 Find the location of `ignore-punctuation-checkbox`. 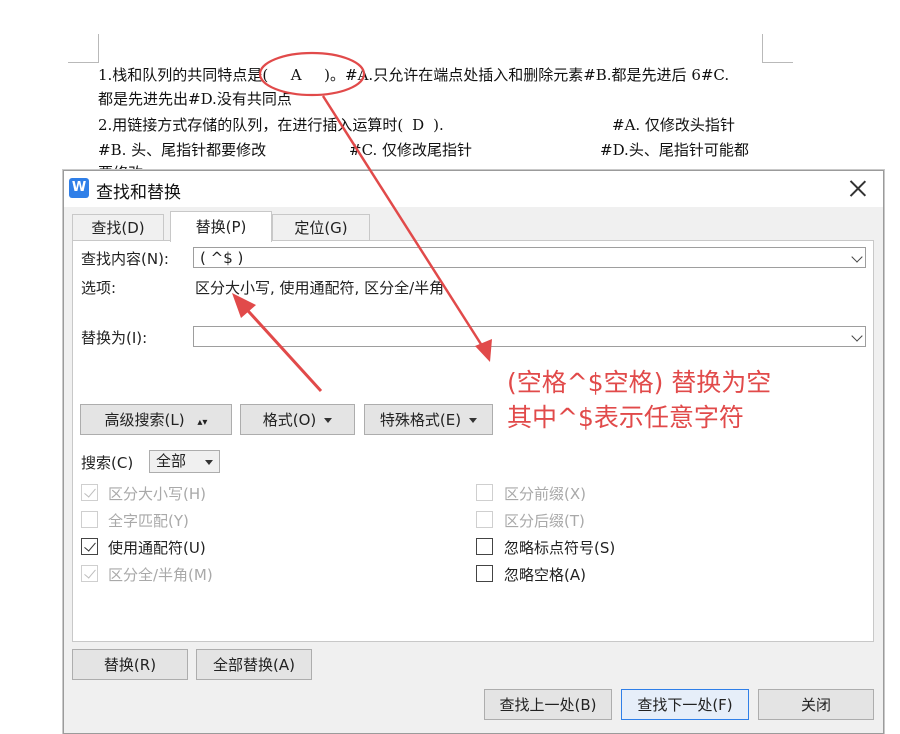

ignore-punctuation-checkbox is located at coordinates (484, 546).